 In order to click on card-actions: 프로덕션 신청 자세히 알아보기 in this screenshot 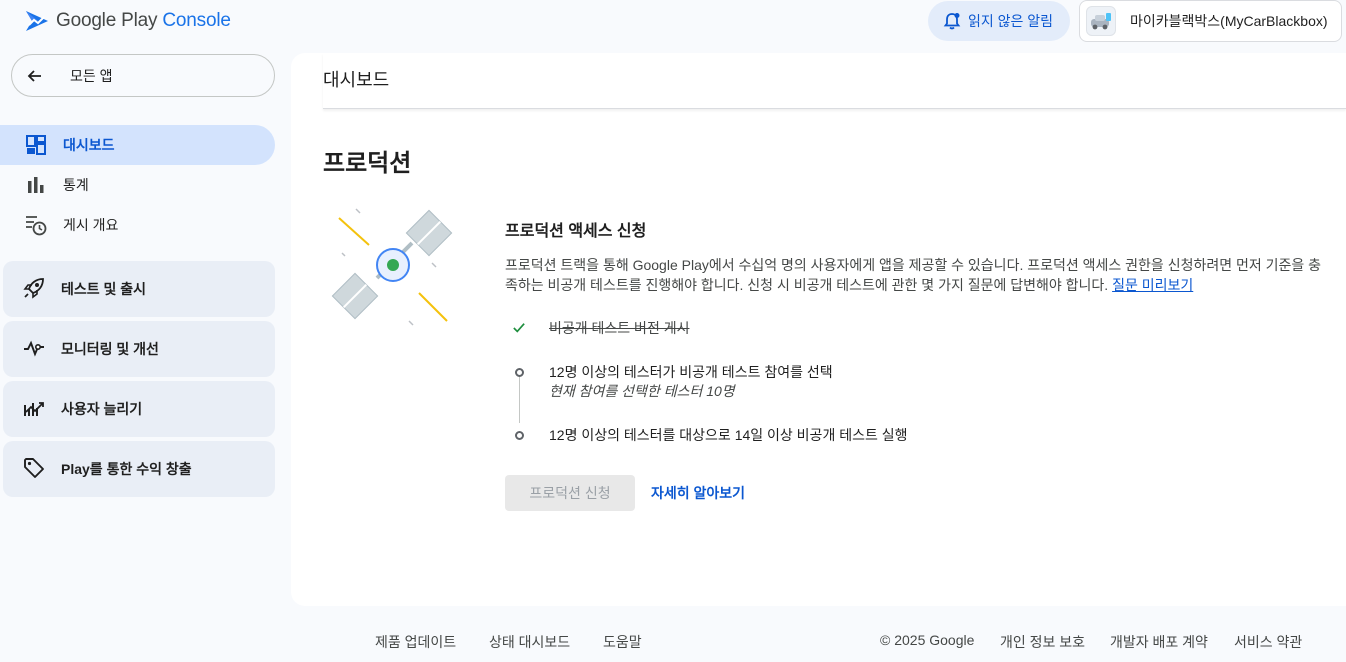, I will do `click(915, 493)`.